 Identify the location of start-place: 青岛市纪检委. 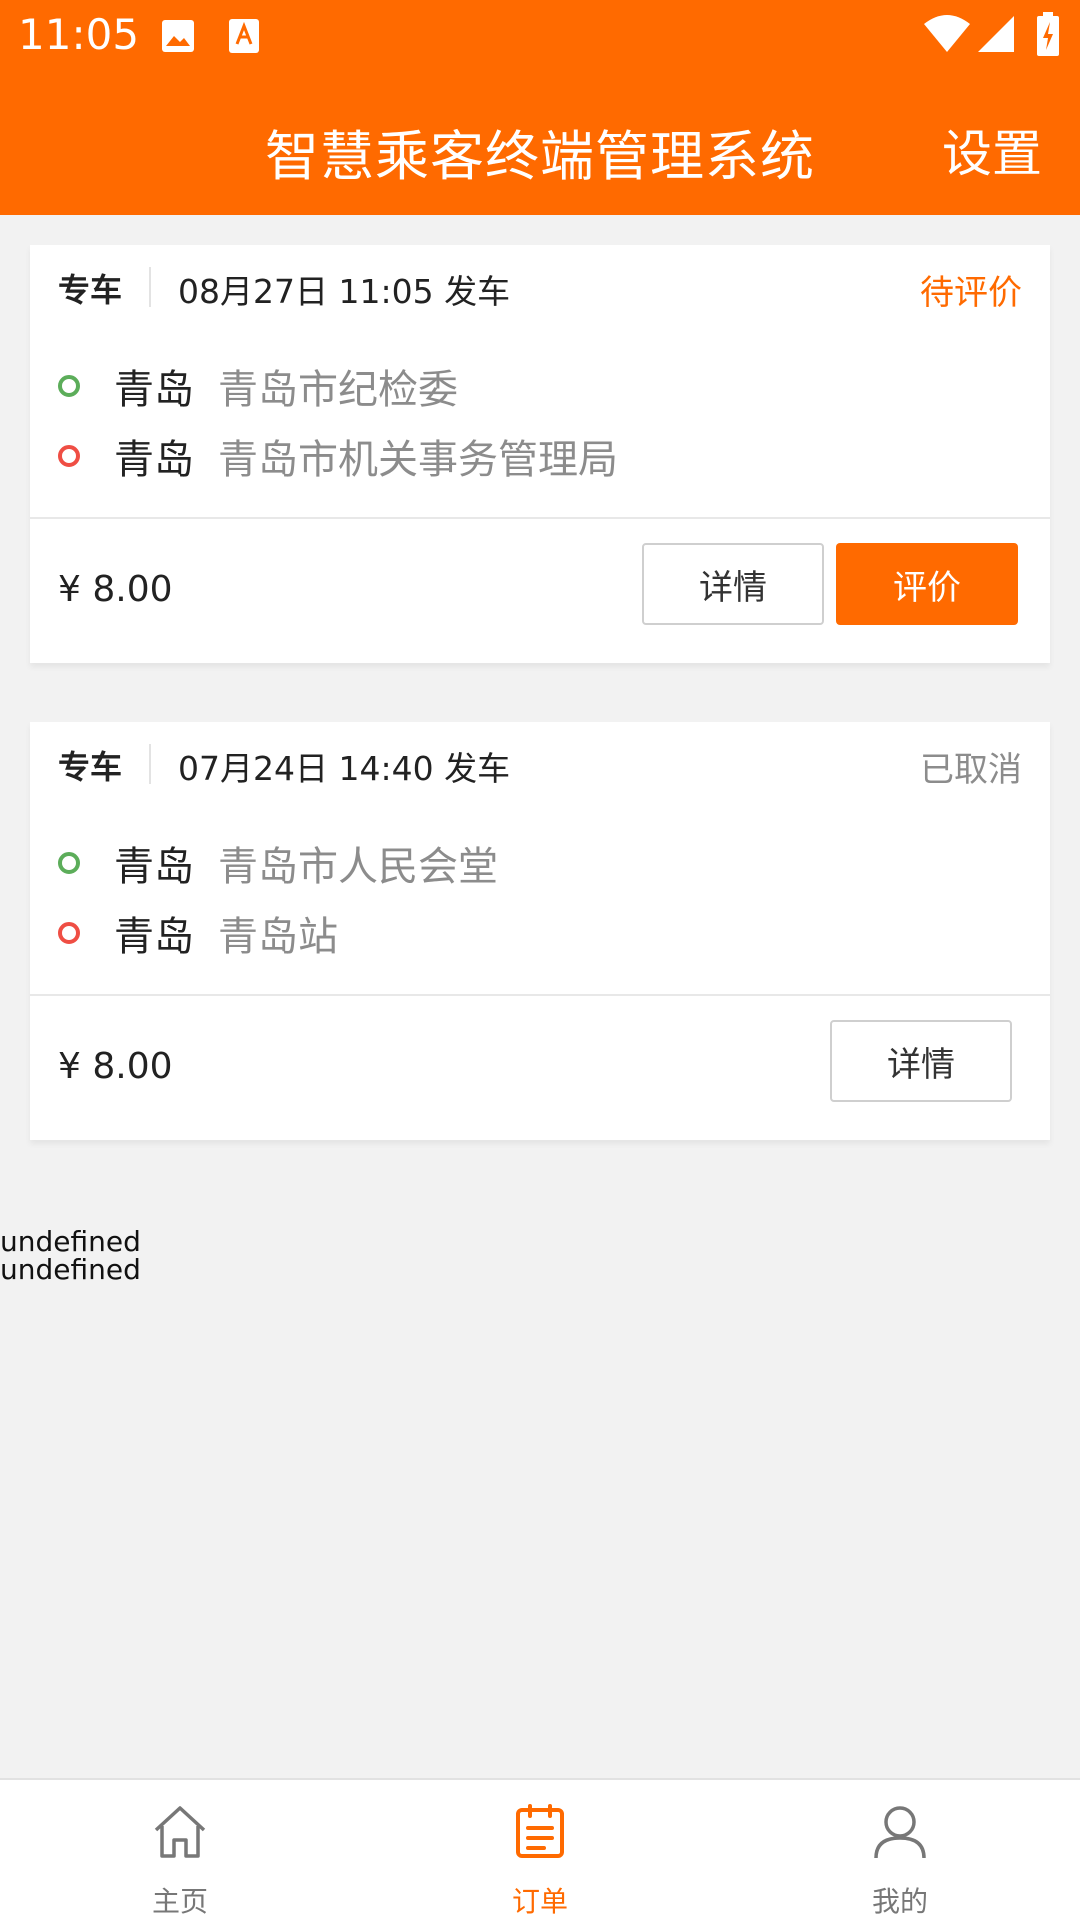
(338, 390).